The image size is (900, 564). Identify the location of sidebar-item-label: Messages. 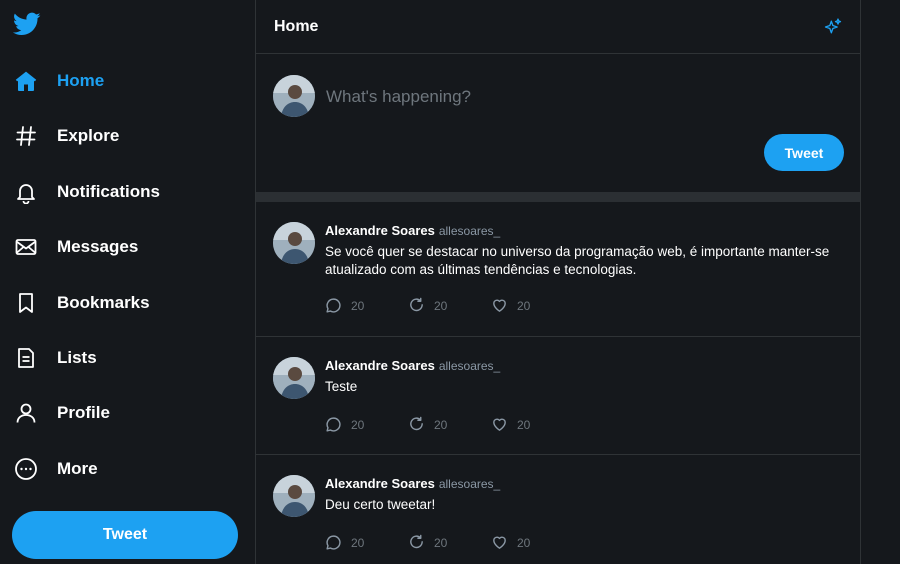
(98, 246).